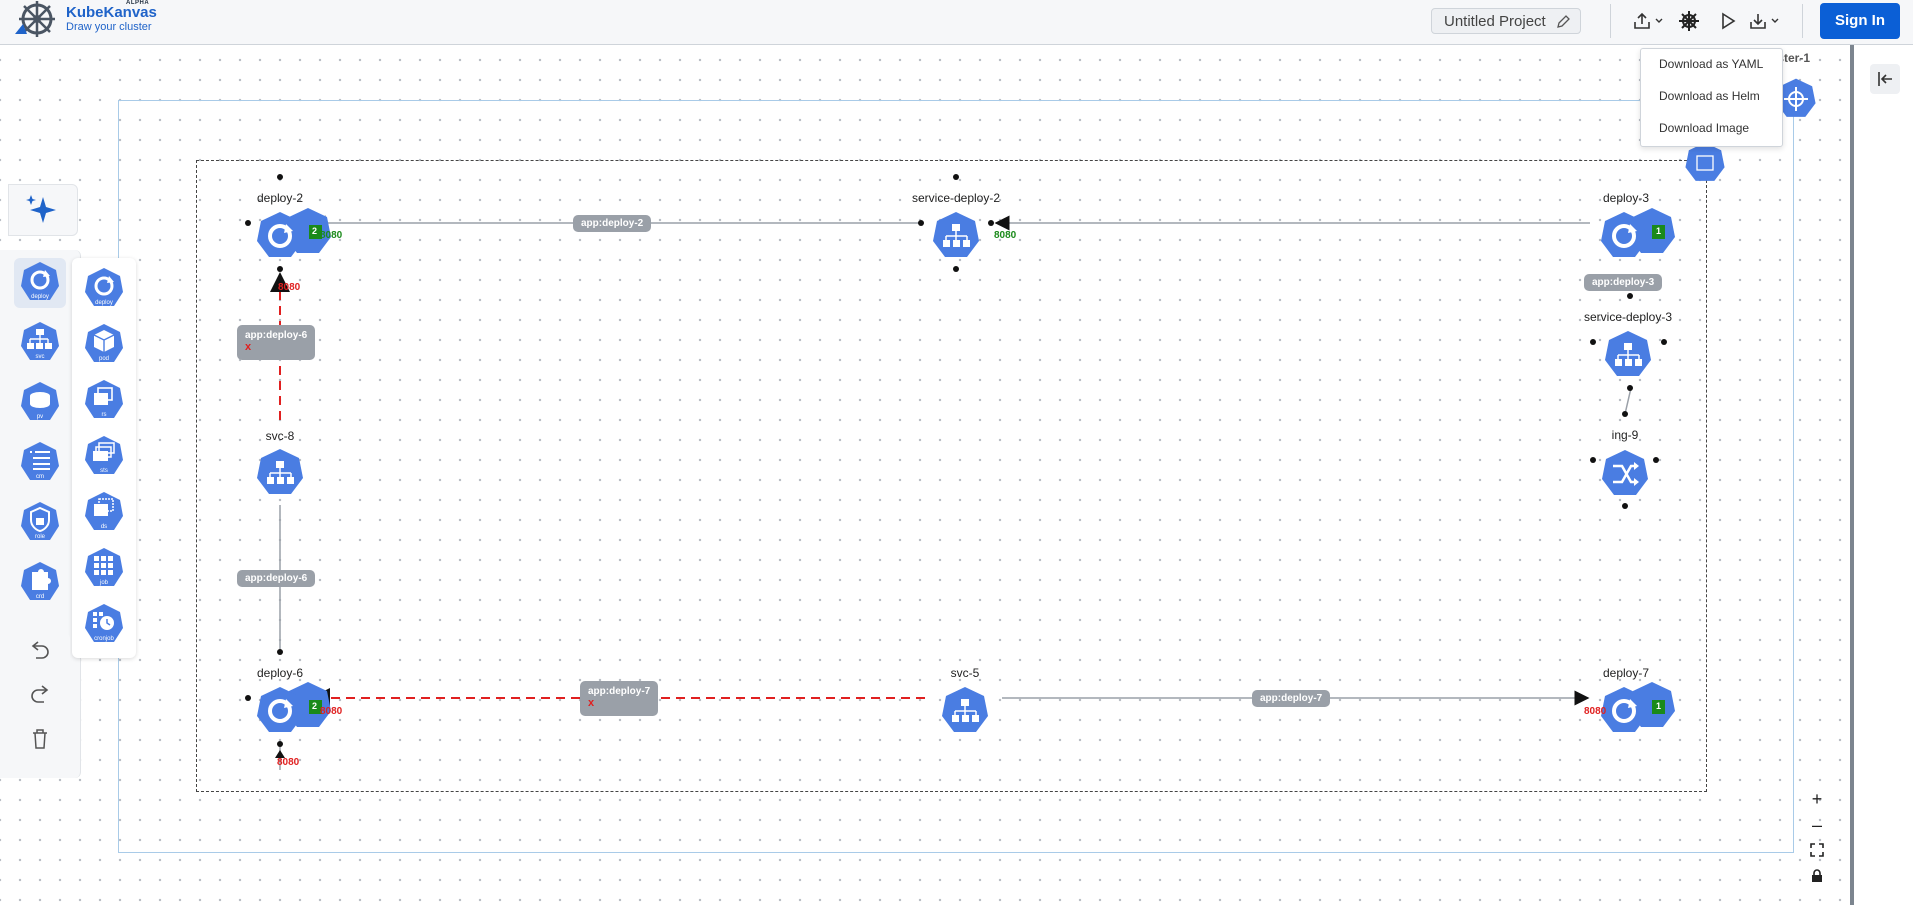 The image size is (1913, 905). Describe the element at coordinates (276, 578) in the screenshot. I see `edge-label: app:deploy-6` at that location.